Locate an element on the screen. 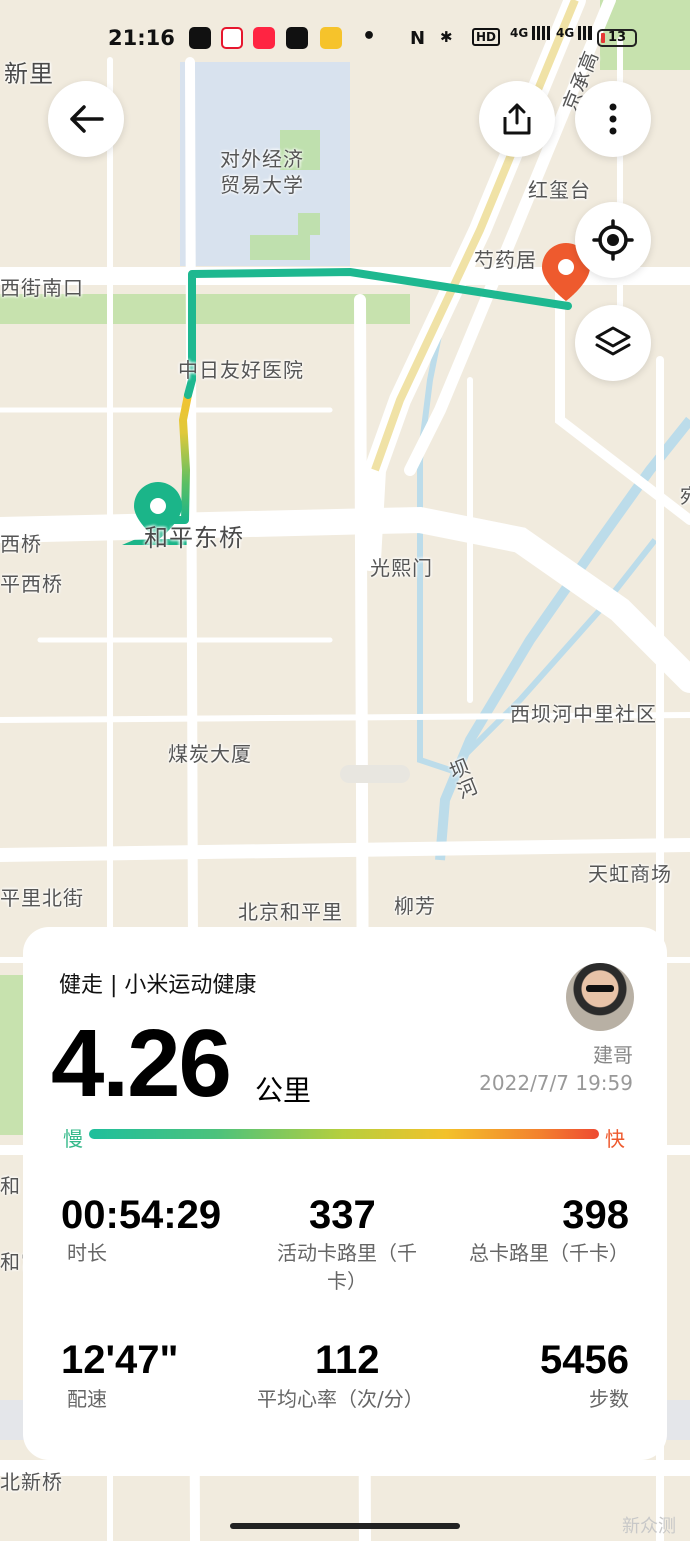 This screenshot has height=1541, width=690. back-button is located at coordinates (86, 119).